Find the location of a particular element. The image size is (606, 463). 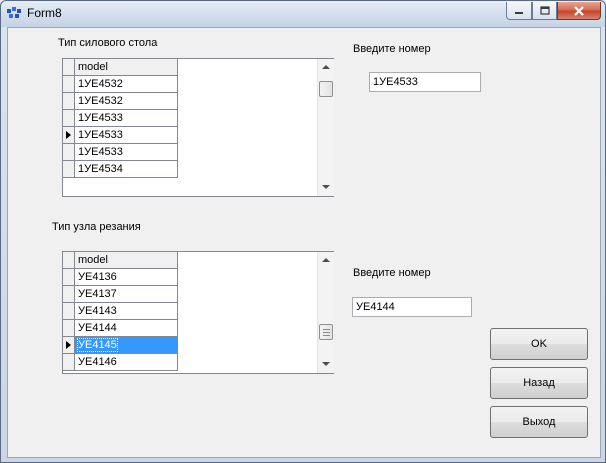

table-row: УЕ4146 is located at coordinates (120, 362).